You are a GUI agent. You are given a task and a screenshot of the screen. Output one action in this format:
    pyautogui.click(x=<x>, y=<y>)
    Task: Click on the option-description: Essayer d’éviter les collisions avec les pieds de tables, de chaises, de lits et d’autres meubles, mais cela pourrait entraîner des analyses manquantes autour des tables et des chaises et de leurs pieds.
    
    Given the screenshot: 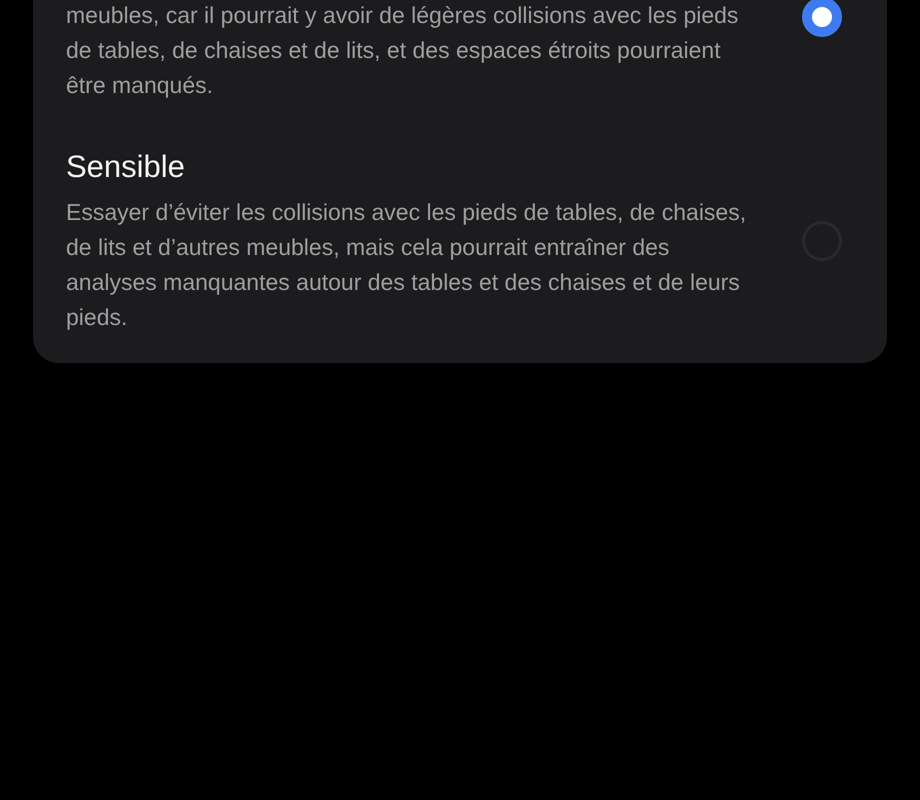 What is the action you would take?
    pyautogui.click(x=407, y=265)
    